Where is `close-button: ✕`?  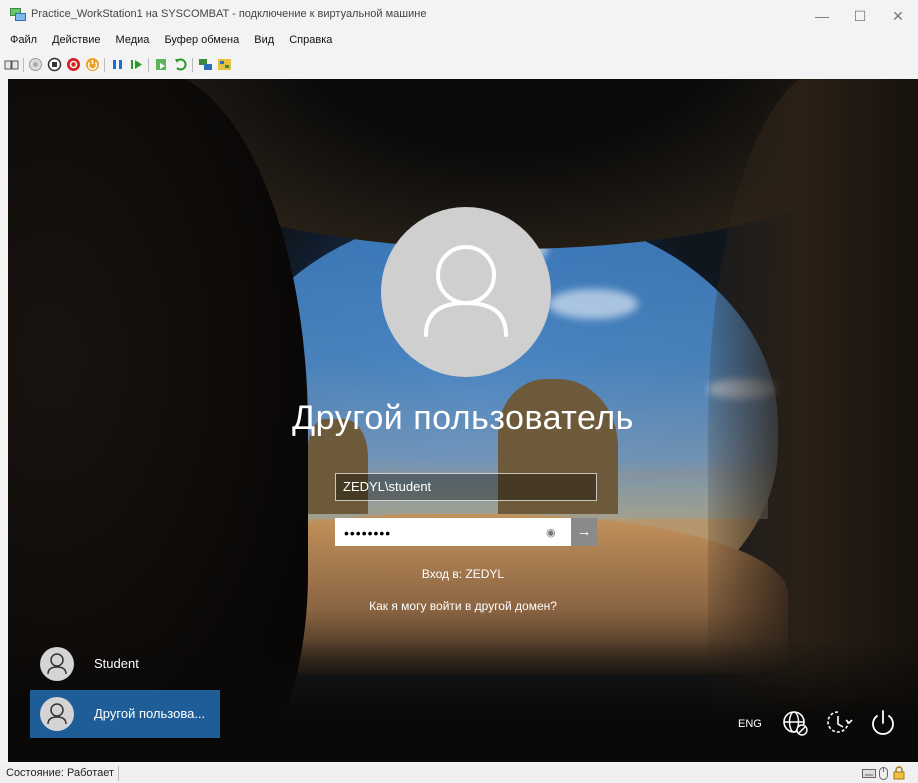
close-button: ✕ is located at coordinates (898, 16).